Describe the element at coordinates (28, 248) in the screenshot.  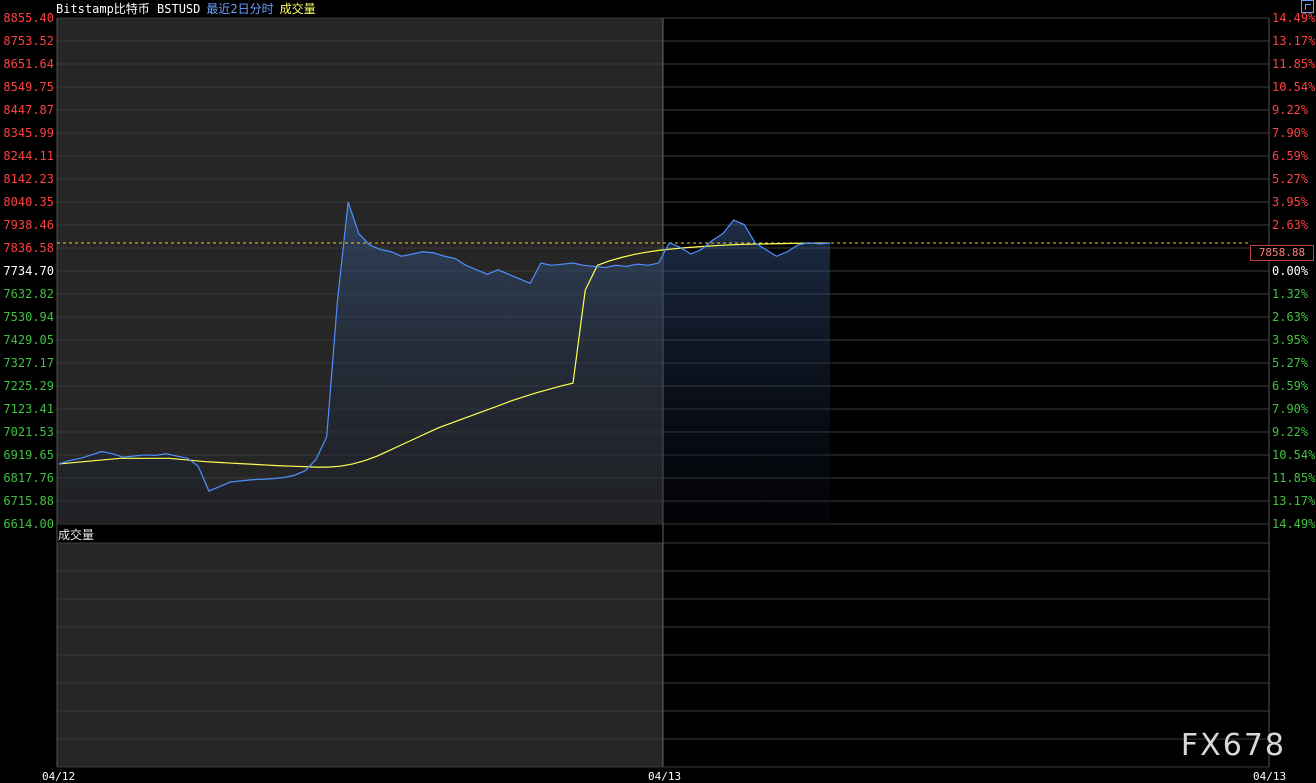
I see `left-tick-label: 7836.58` at that location.